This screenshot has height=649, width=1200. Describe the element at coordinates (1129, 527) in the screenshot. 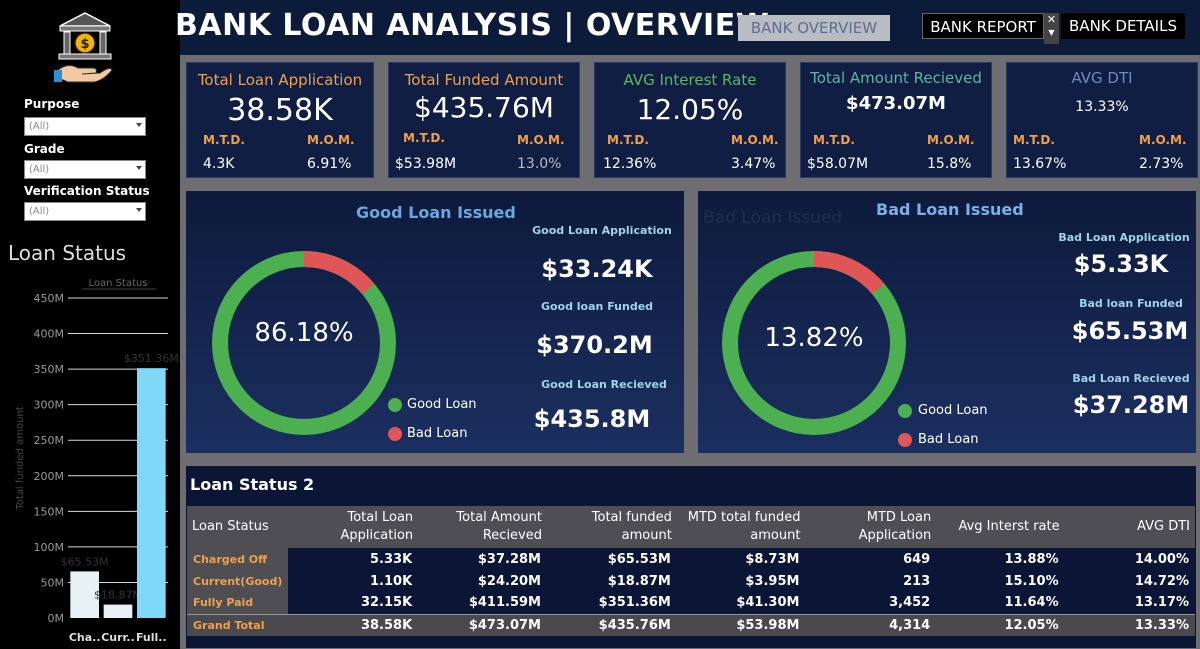

I see `header-avg-dti: AVG DTI` at that location.